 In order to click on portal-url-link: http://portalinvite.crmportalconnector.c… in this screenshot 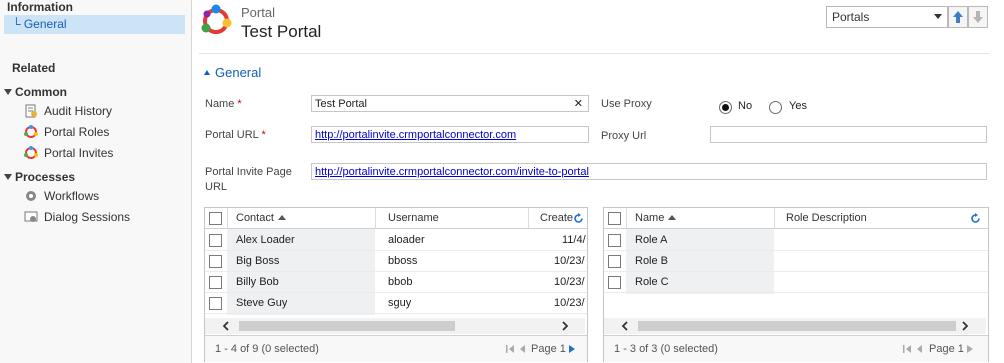, I will do `click(415, 135)`.